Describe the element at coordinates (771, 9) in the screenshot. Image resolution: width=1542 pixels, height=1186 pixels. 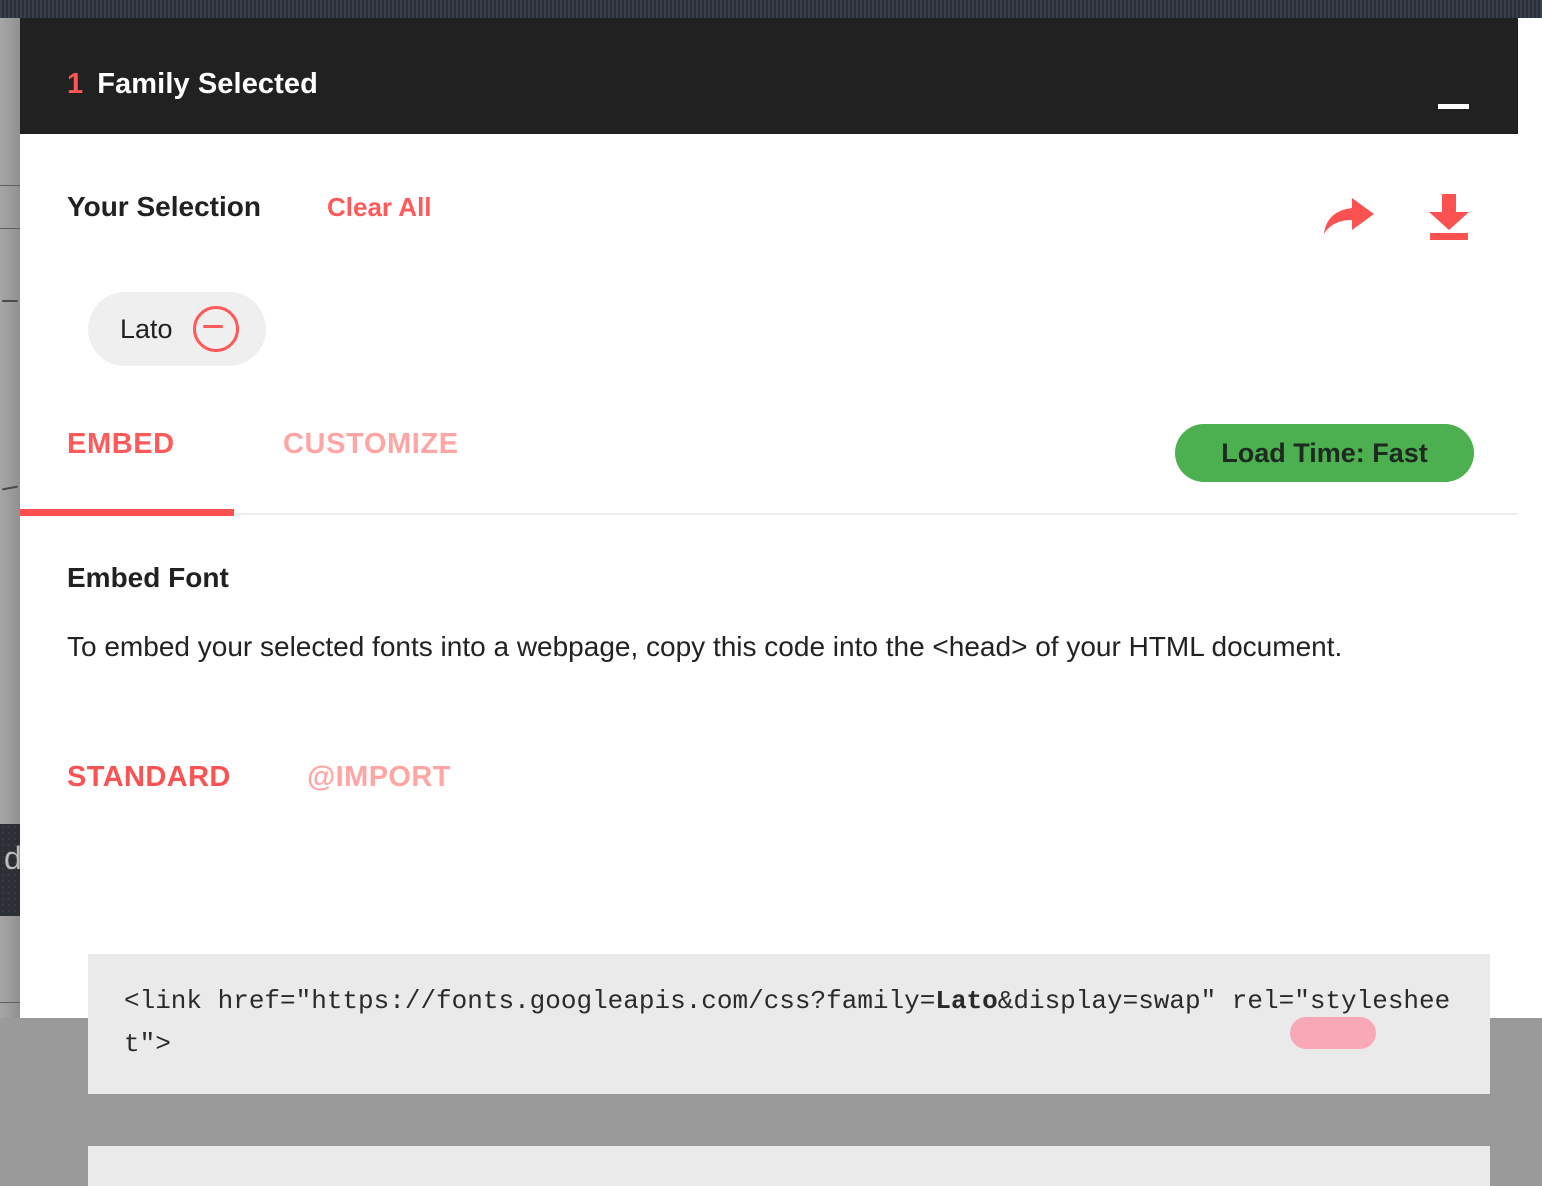
I see `browser-chrome-strip` at that location.